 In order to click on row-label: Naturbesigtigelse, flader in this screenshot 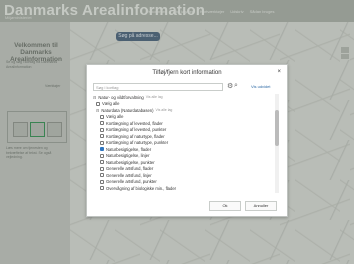, I will do `click(129, 149)`.